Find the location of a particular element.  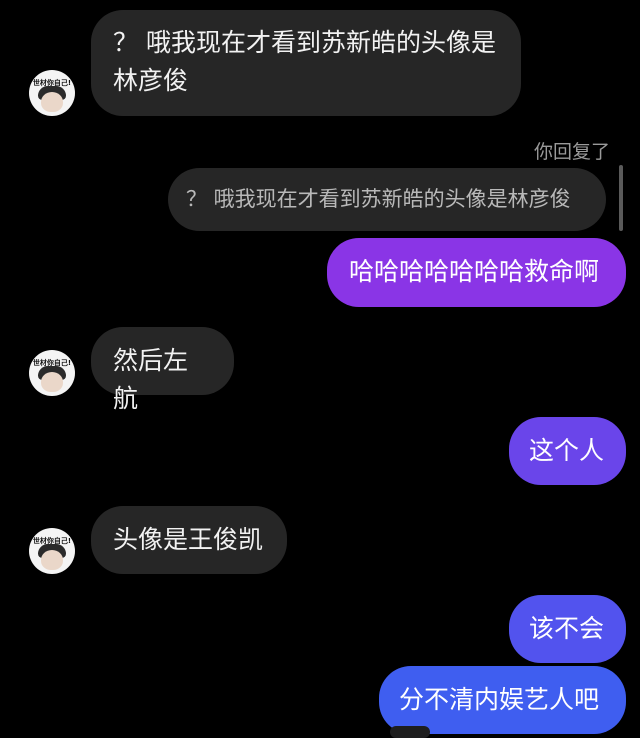

outgoing-message-bubble: 这个人 is located at coordinates (567, 451).